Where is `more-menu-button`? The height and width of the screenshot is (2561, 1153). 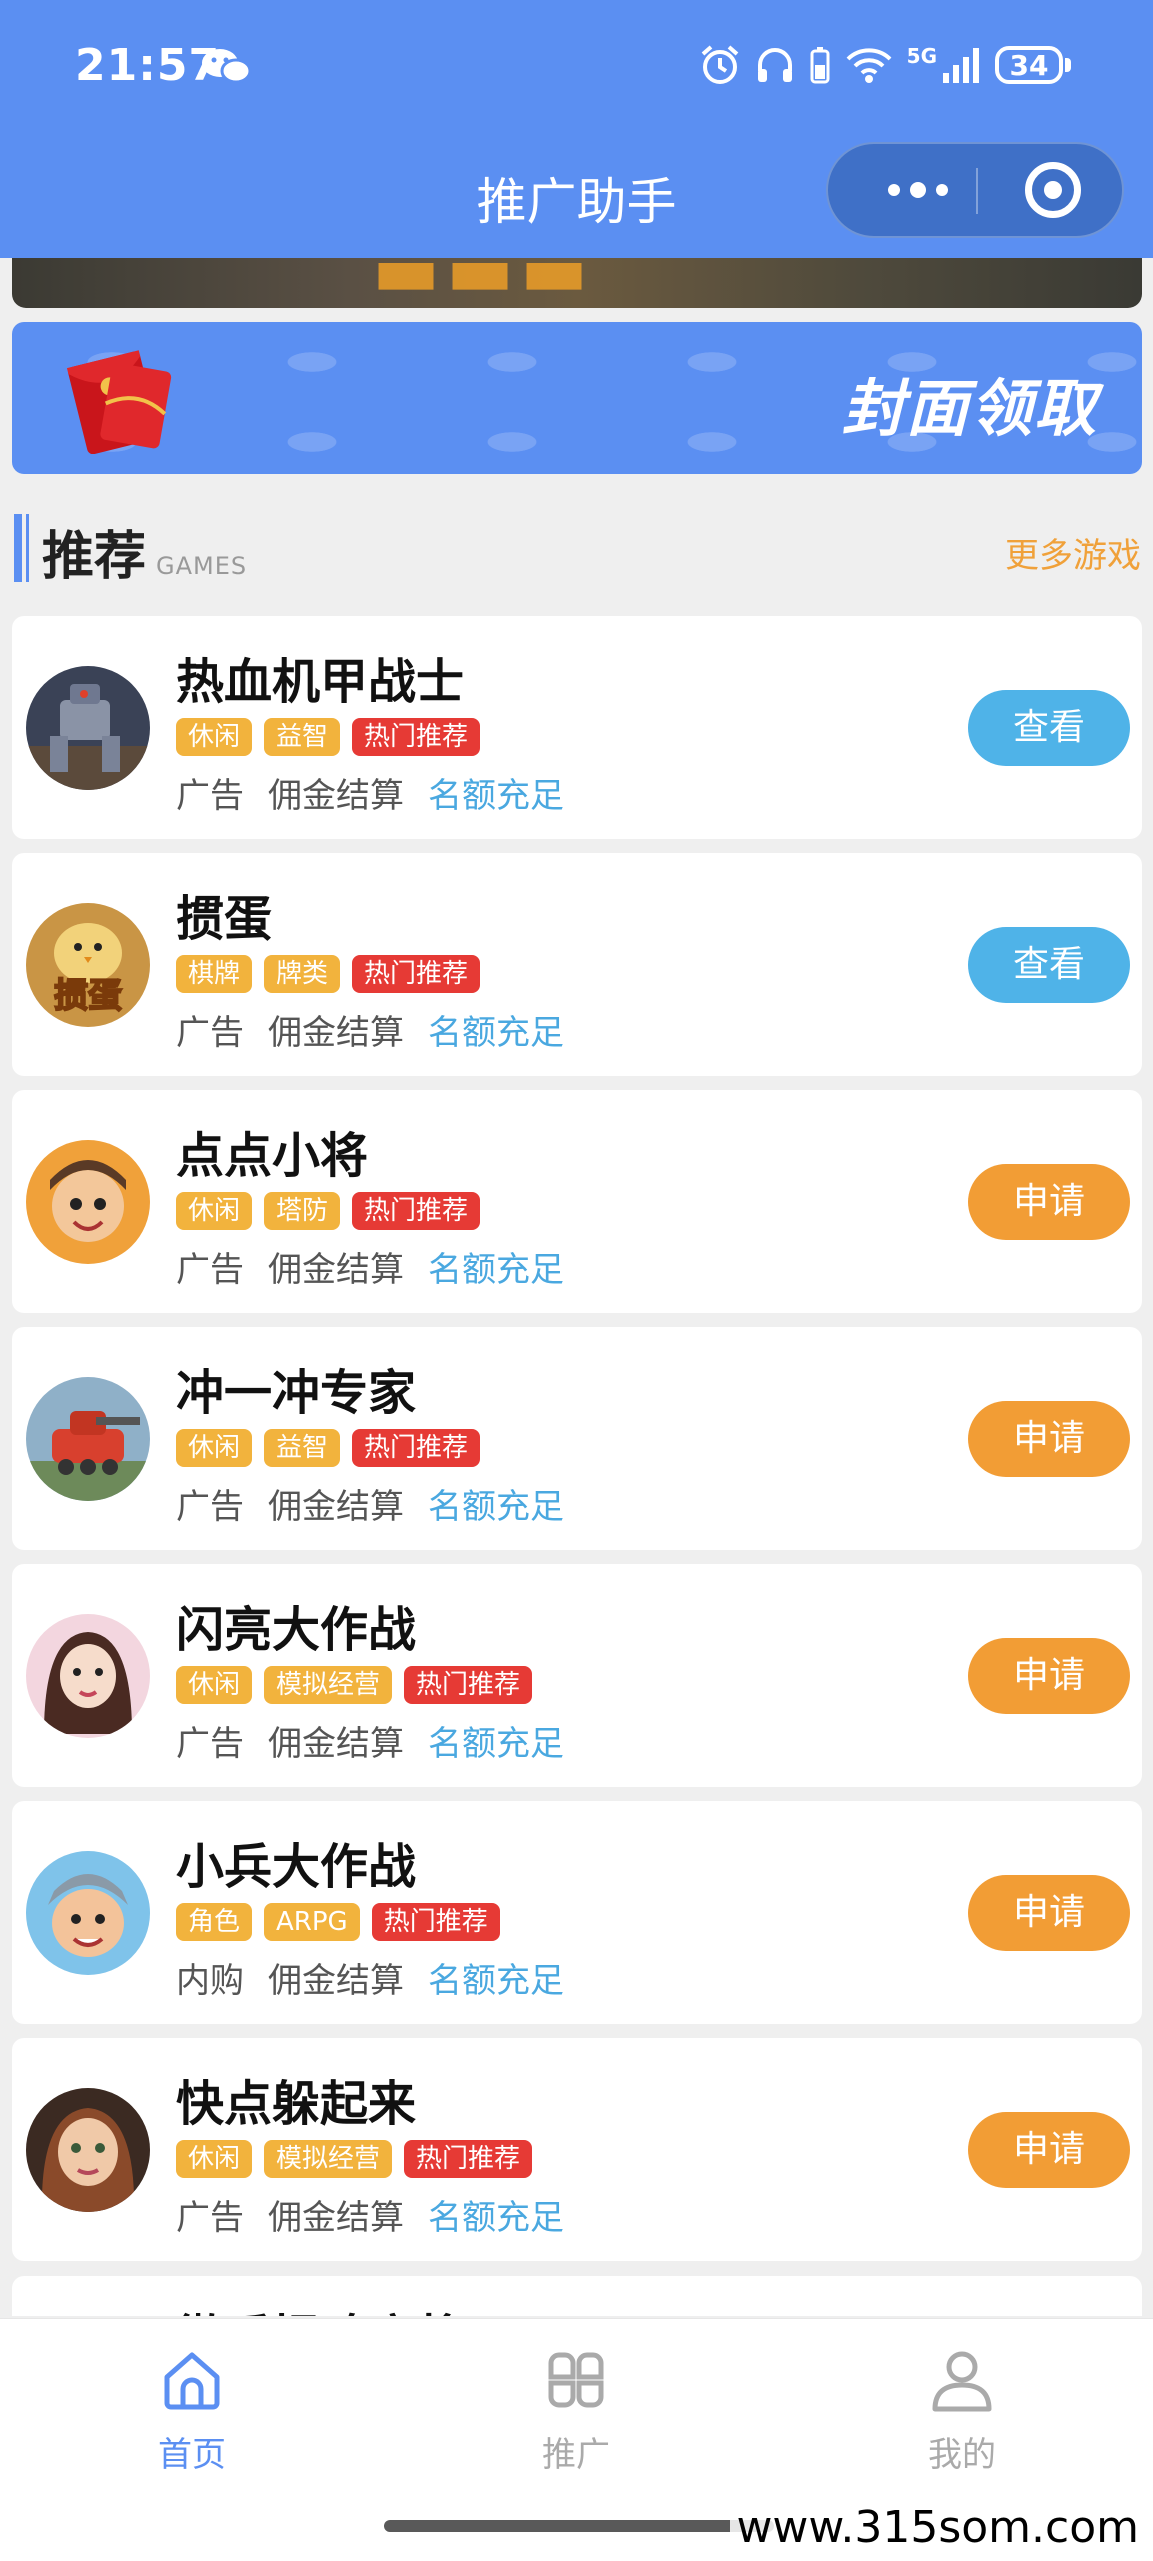 more-menu-button is located at coordinates (918, 190).